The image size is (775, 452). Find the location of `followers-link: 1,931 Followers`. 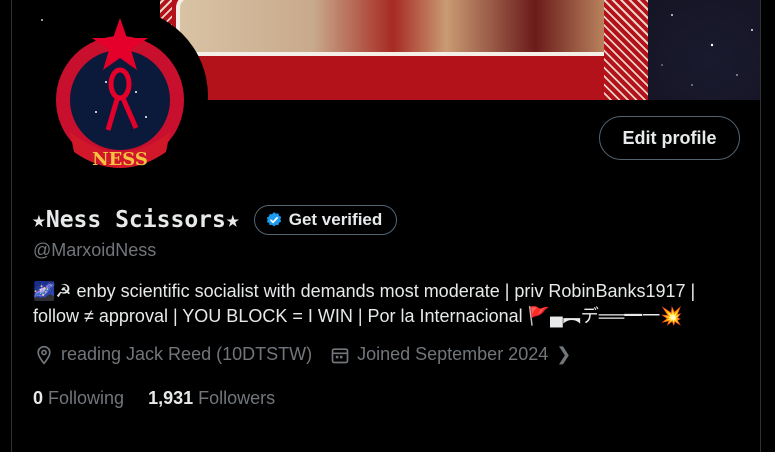

followers-link: 1,931 Followers is located at coordinates (211, 398).